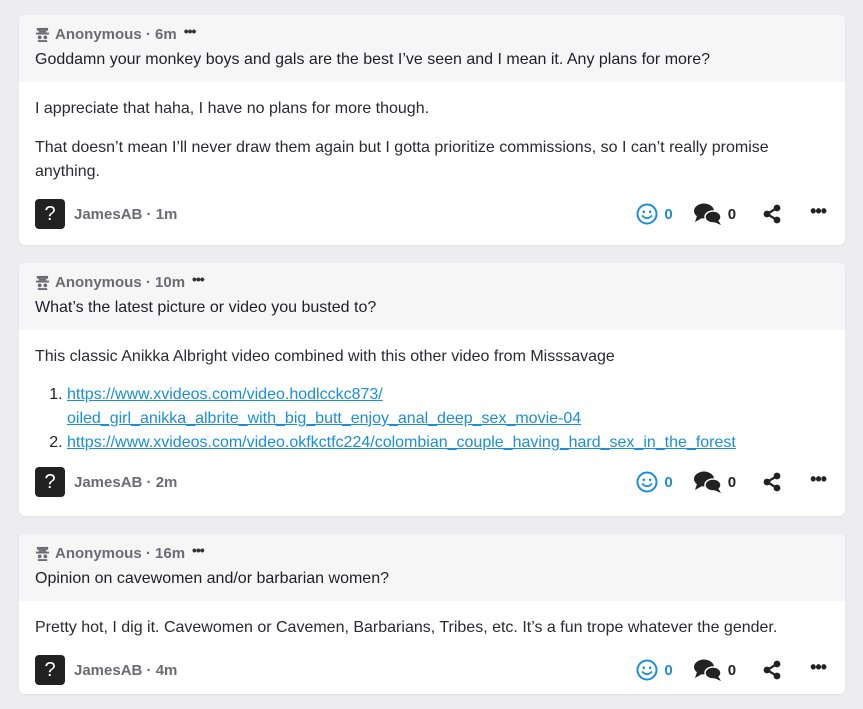 This screenshot has width=863, height=709. I want to click on answer-footer: ? JamesAB · 4m 0 0 •••, so click(432, 670).